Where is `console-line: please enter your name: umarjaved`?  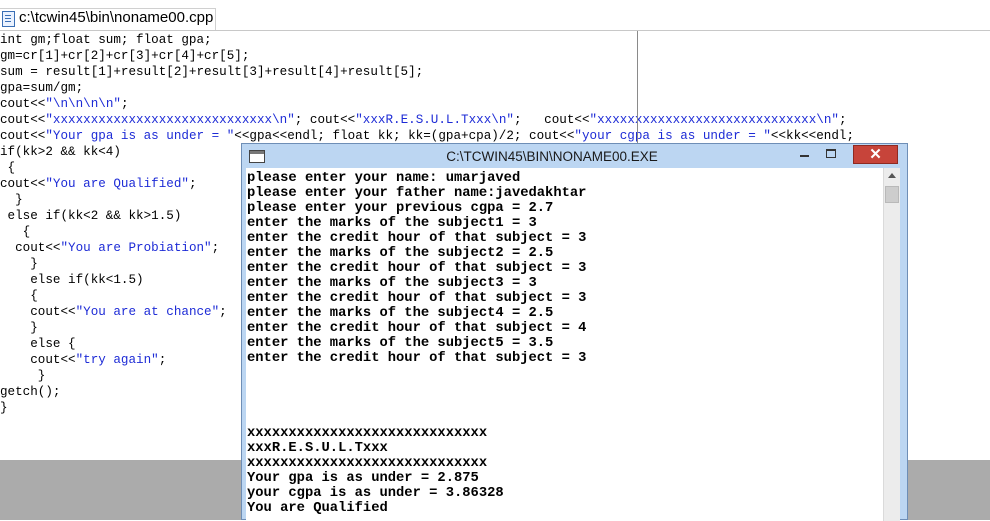
console-line: please enter your name: umarjaved is located at coordinates (384, 178).